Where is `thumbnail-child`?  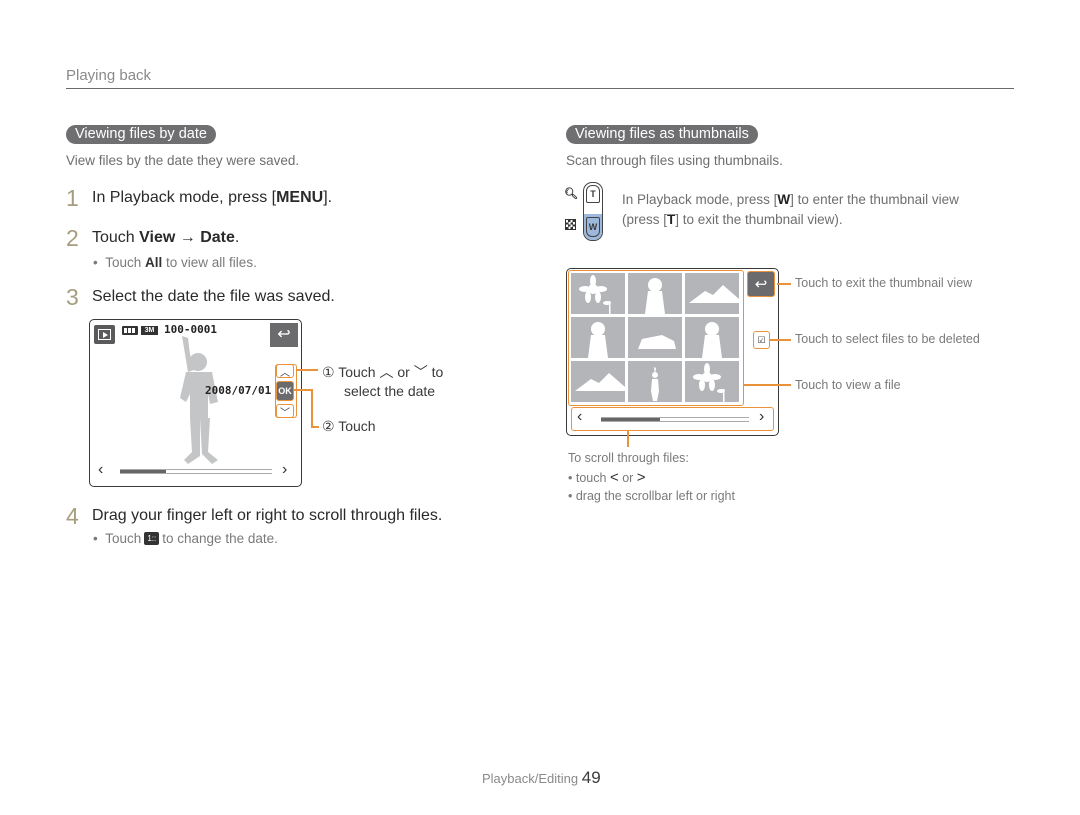 thumbnail-child is located at coordinates (655, 381).